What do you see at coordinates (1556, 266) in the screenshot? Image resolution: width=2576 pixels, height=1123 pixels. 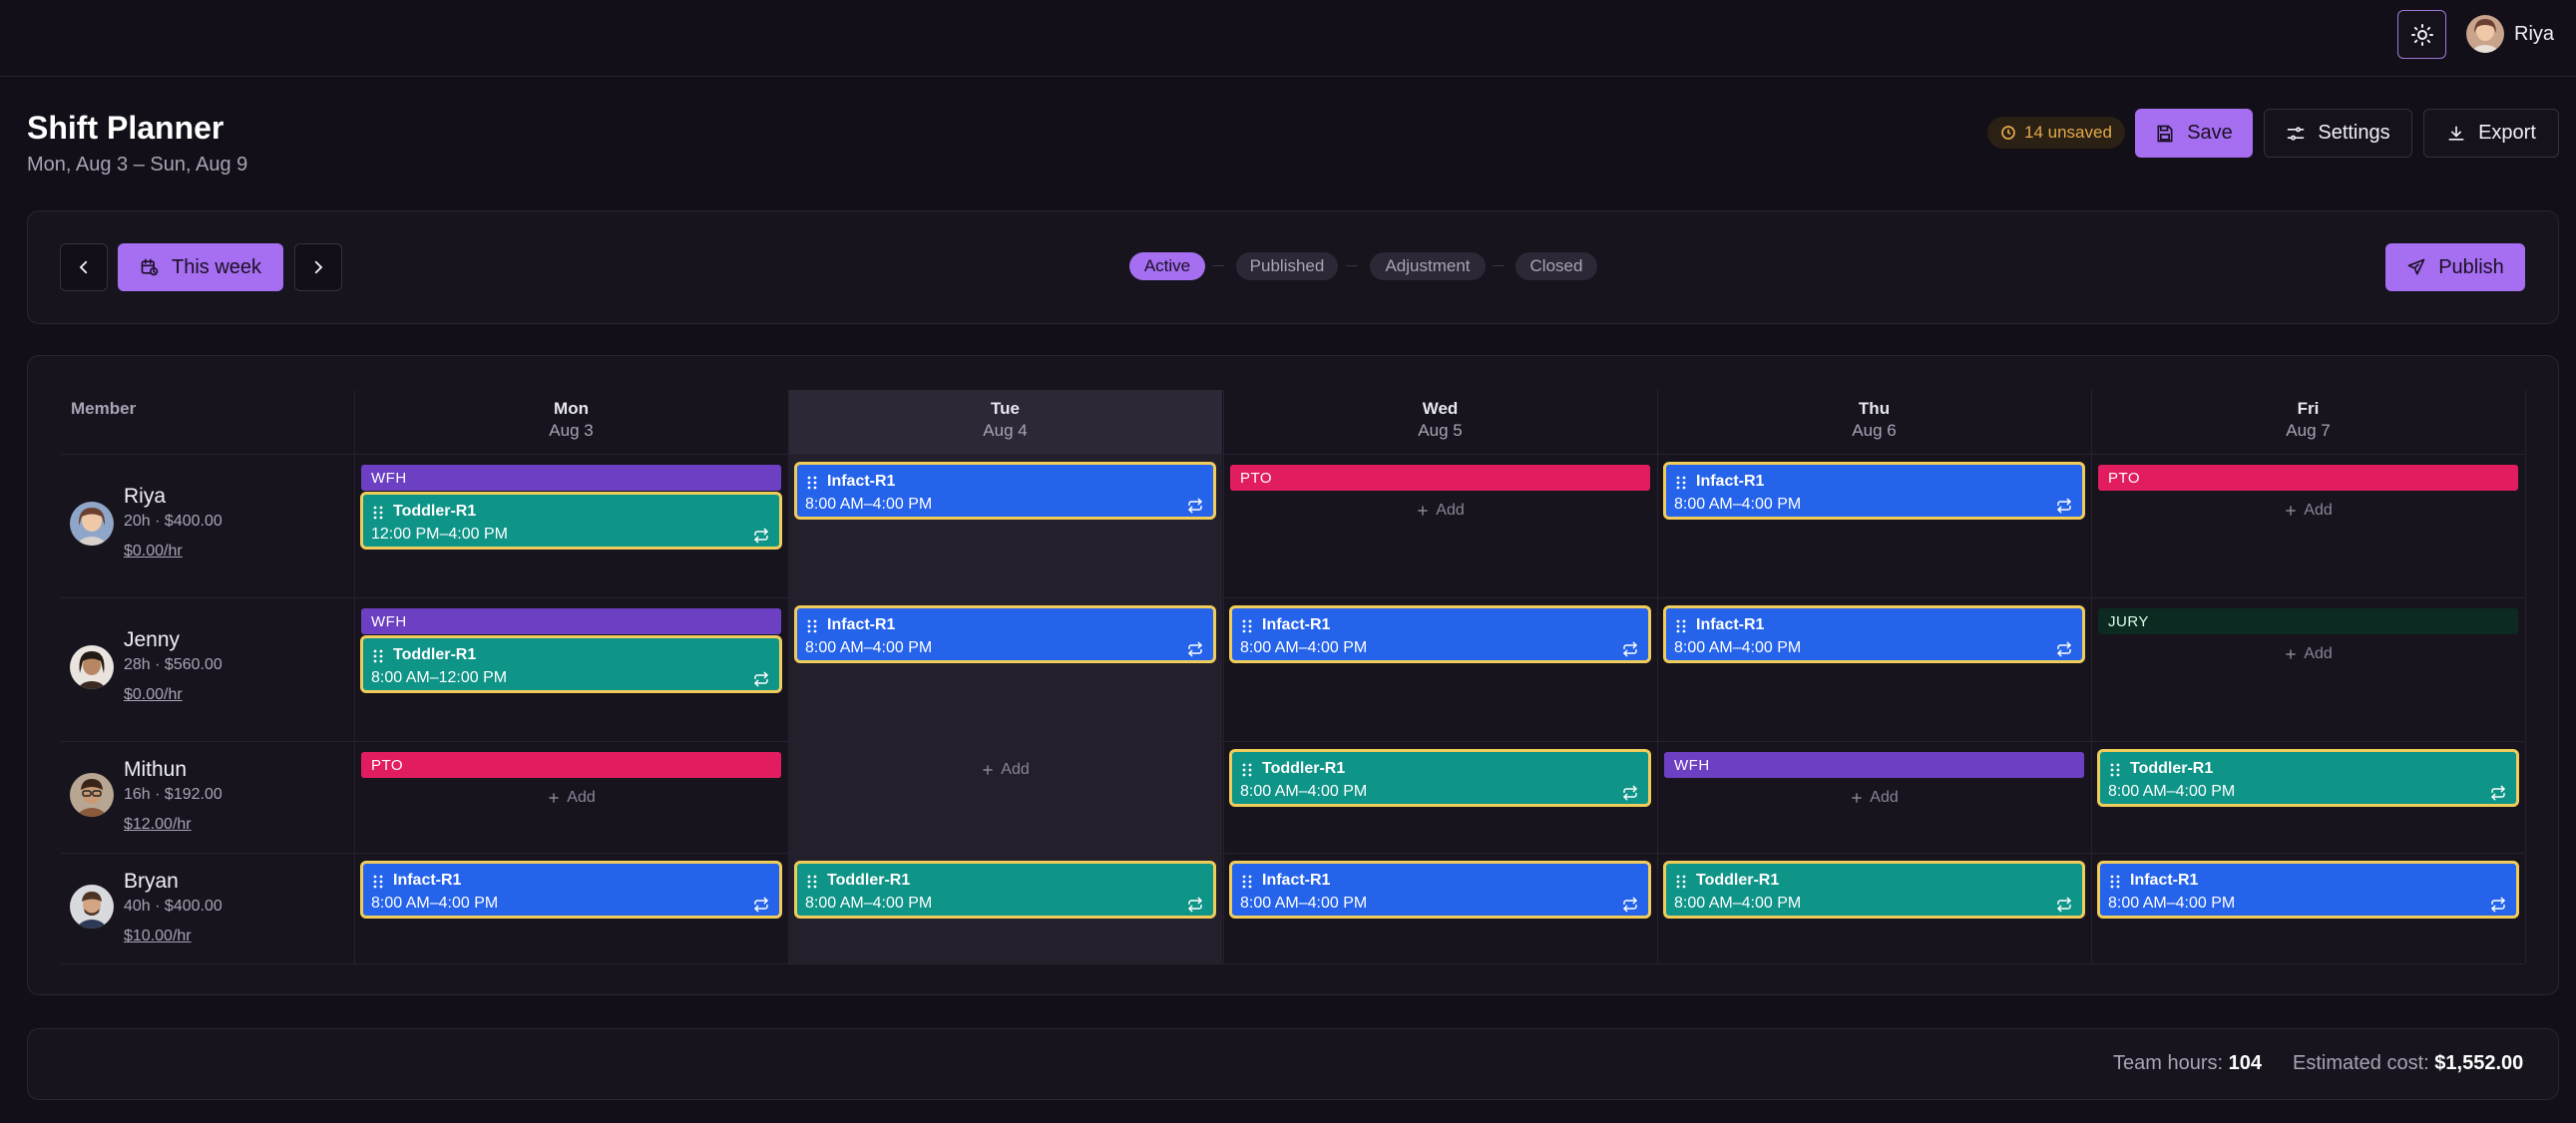 I see `status-closed: Closed` at bounding box center [1556, 266].